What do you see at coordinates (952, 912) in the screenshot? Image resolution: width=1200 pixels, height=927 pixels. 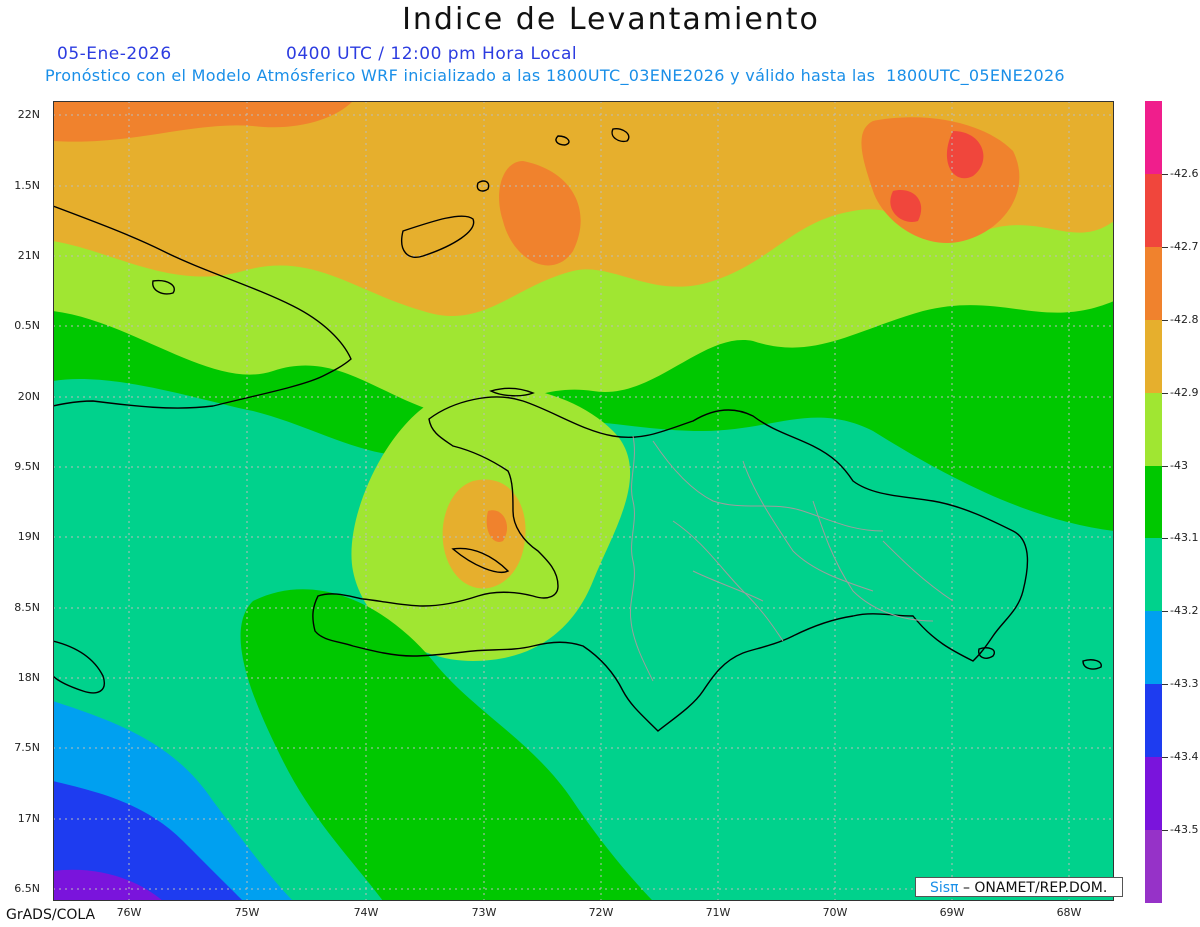 I see `lon-label: 69W` at bounding box center [952, 912].